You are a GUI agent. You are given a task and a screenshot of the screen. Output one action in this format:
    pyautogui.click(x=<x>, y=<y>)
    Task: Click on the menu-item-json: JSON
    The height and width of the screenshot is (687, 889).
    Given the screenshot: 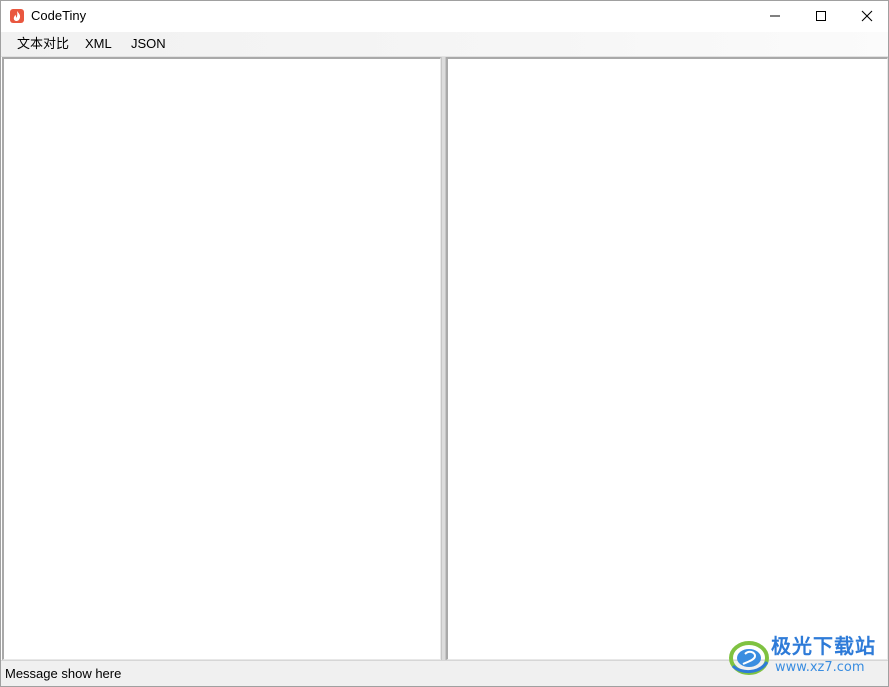 What is the action you would take?
    pyautogui.click(x=148, y=44)
    